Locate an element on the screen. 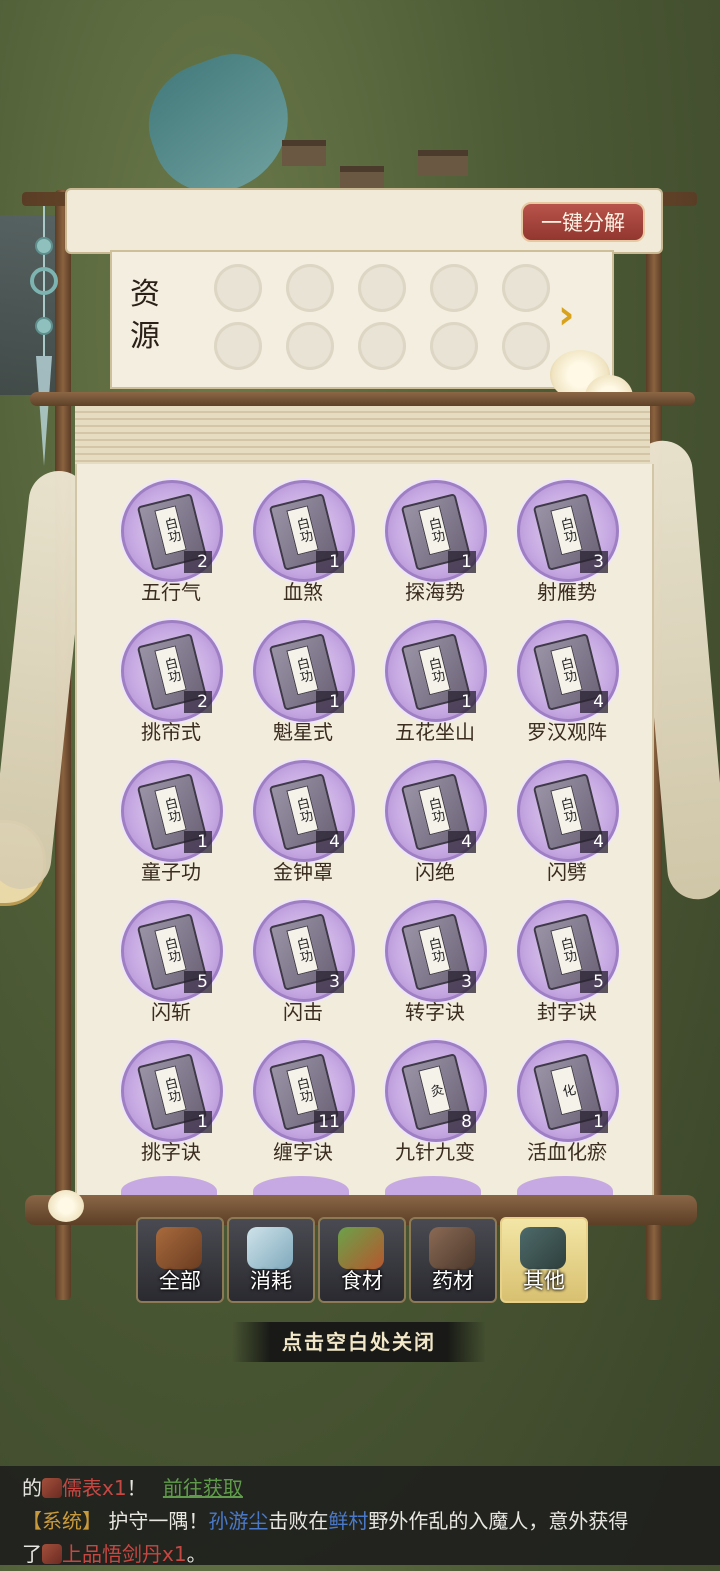 The width and height of the screenshot is (720, 1571). item-frame: 灸8 is located at coordinates (436, 1091).